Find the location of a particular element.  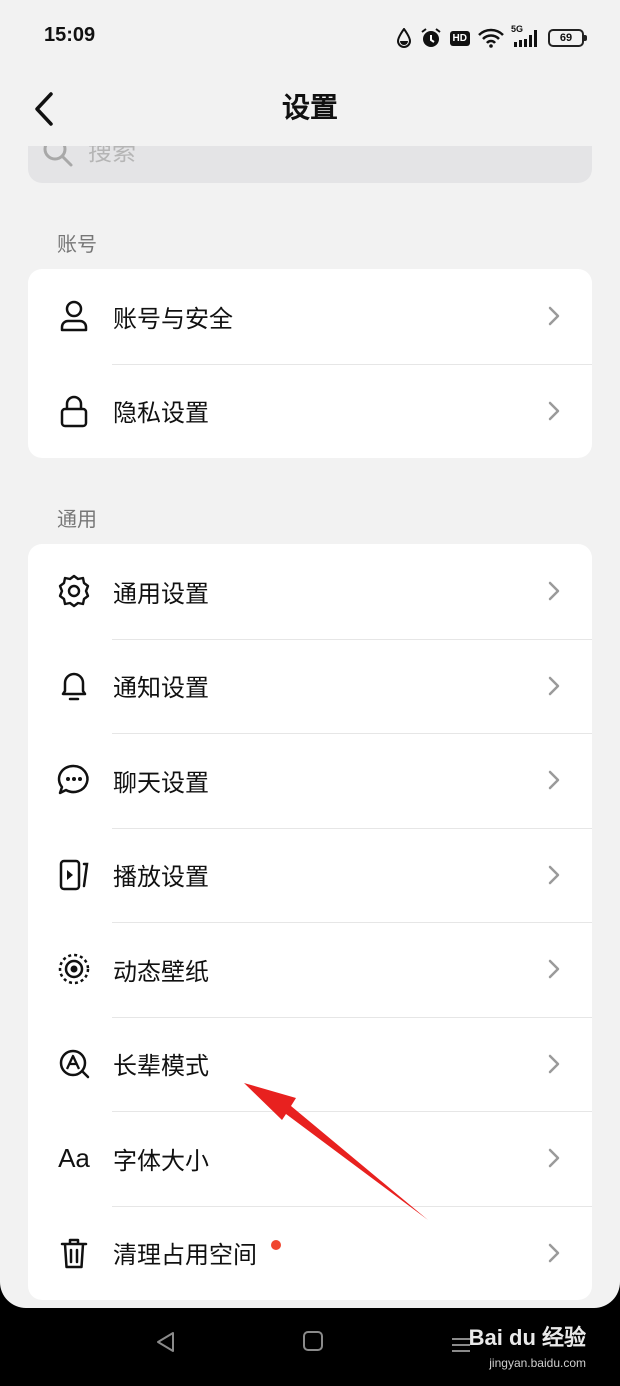

lock-icon is located at coordinates (74, 411).